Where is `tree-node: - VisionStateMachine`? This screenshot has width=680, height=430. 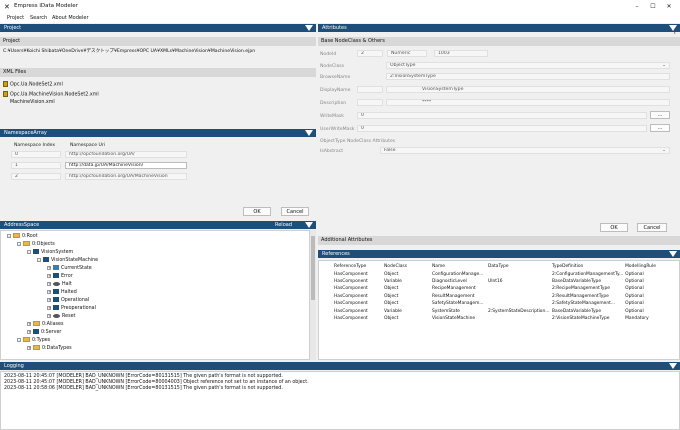
tree-node: - VisionStateMachine is located at coordinates (67, 261).